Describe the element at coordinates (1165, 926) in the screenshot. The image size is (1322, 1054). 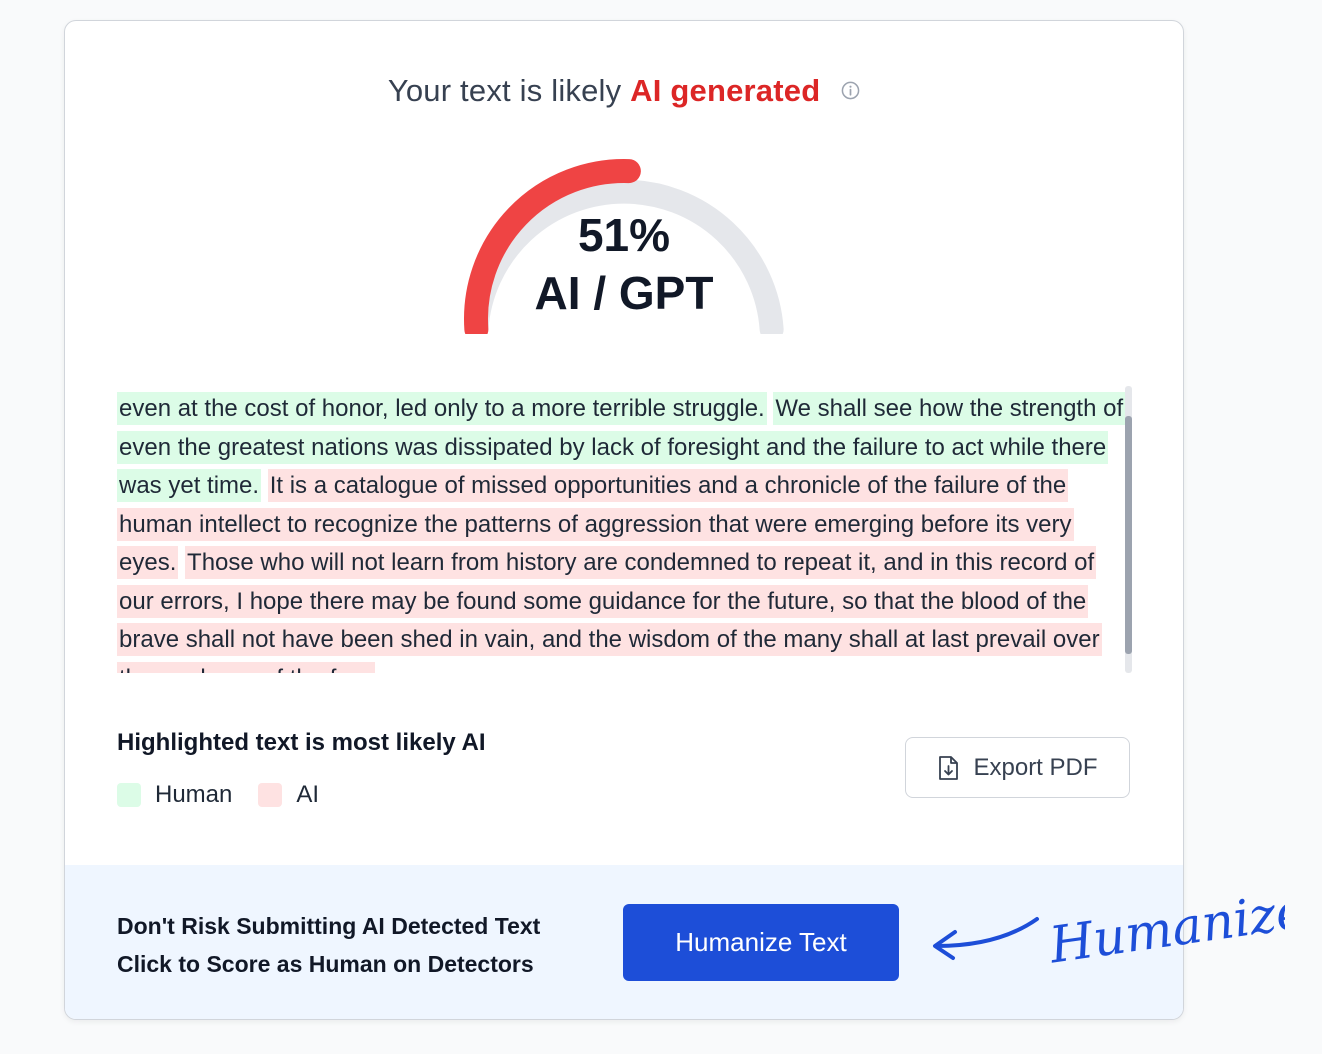
I see `humanize-handwritten-text: Humanize!` at that location.